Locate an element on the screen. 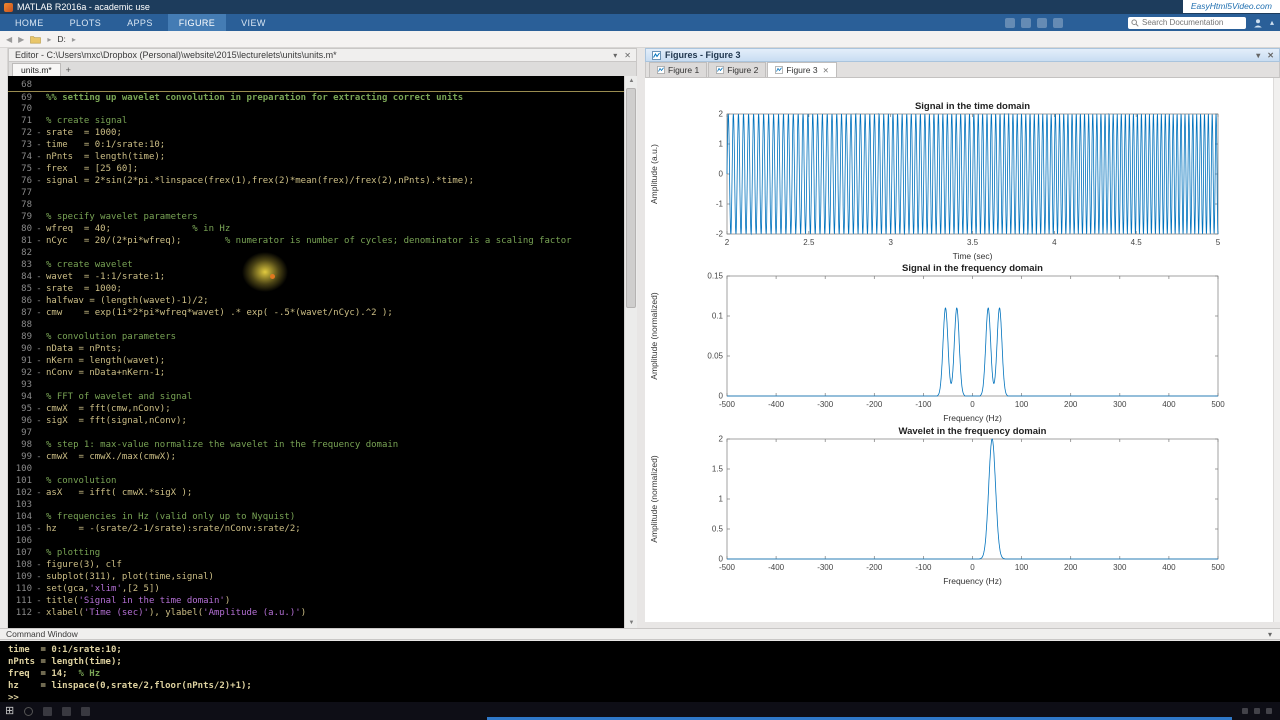 Image resolution: width=1280 pixels, height=720 pixels. taskbar-search-icon is located at coordinates (29, 711).